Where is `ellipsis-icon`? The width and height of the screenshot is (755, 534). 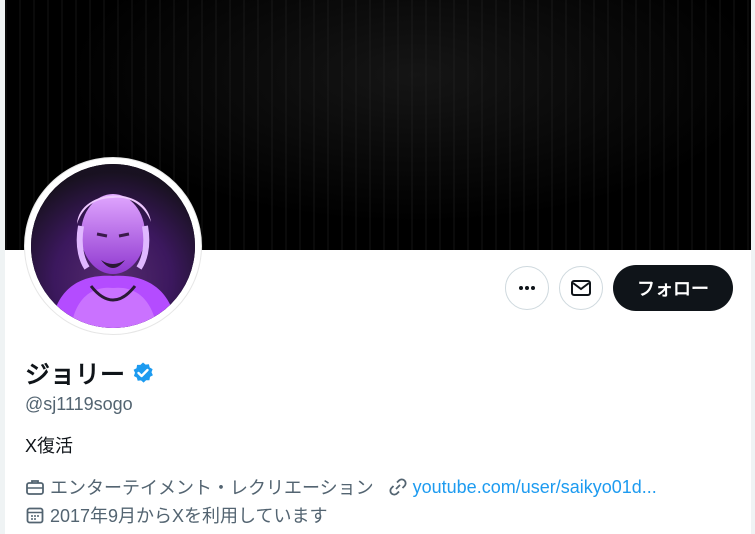 ellipsis-icon is located at coordinates (527, 288).